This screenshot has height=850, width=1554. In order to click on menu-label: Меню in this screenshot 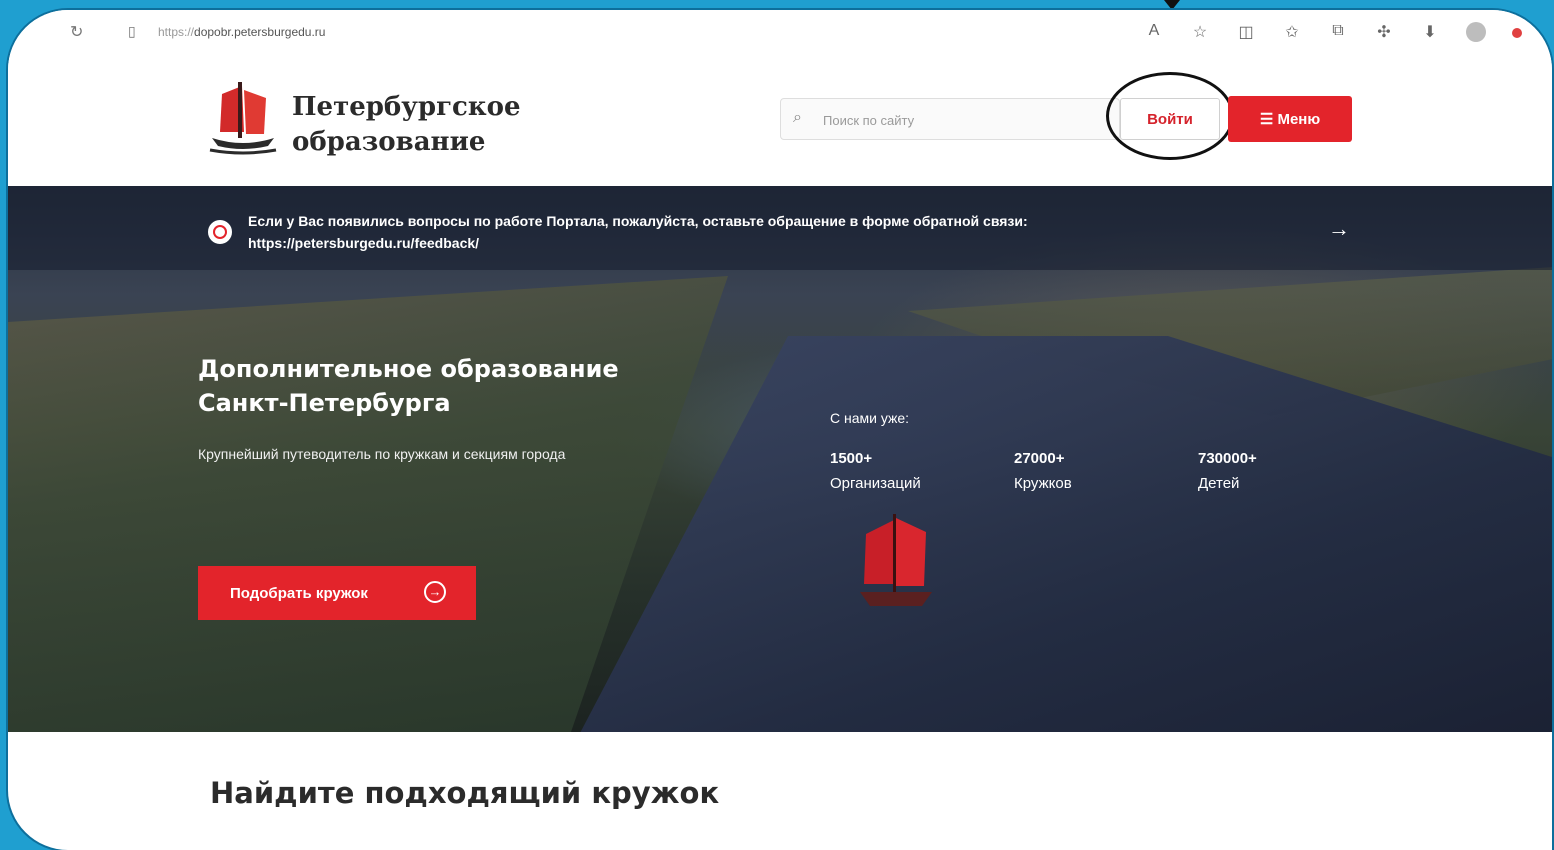, I will do `click(1299, 119)`.